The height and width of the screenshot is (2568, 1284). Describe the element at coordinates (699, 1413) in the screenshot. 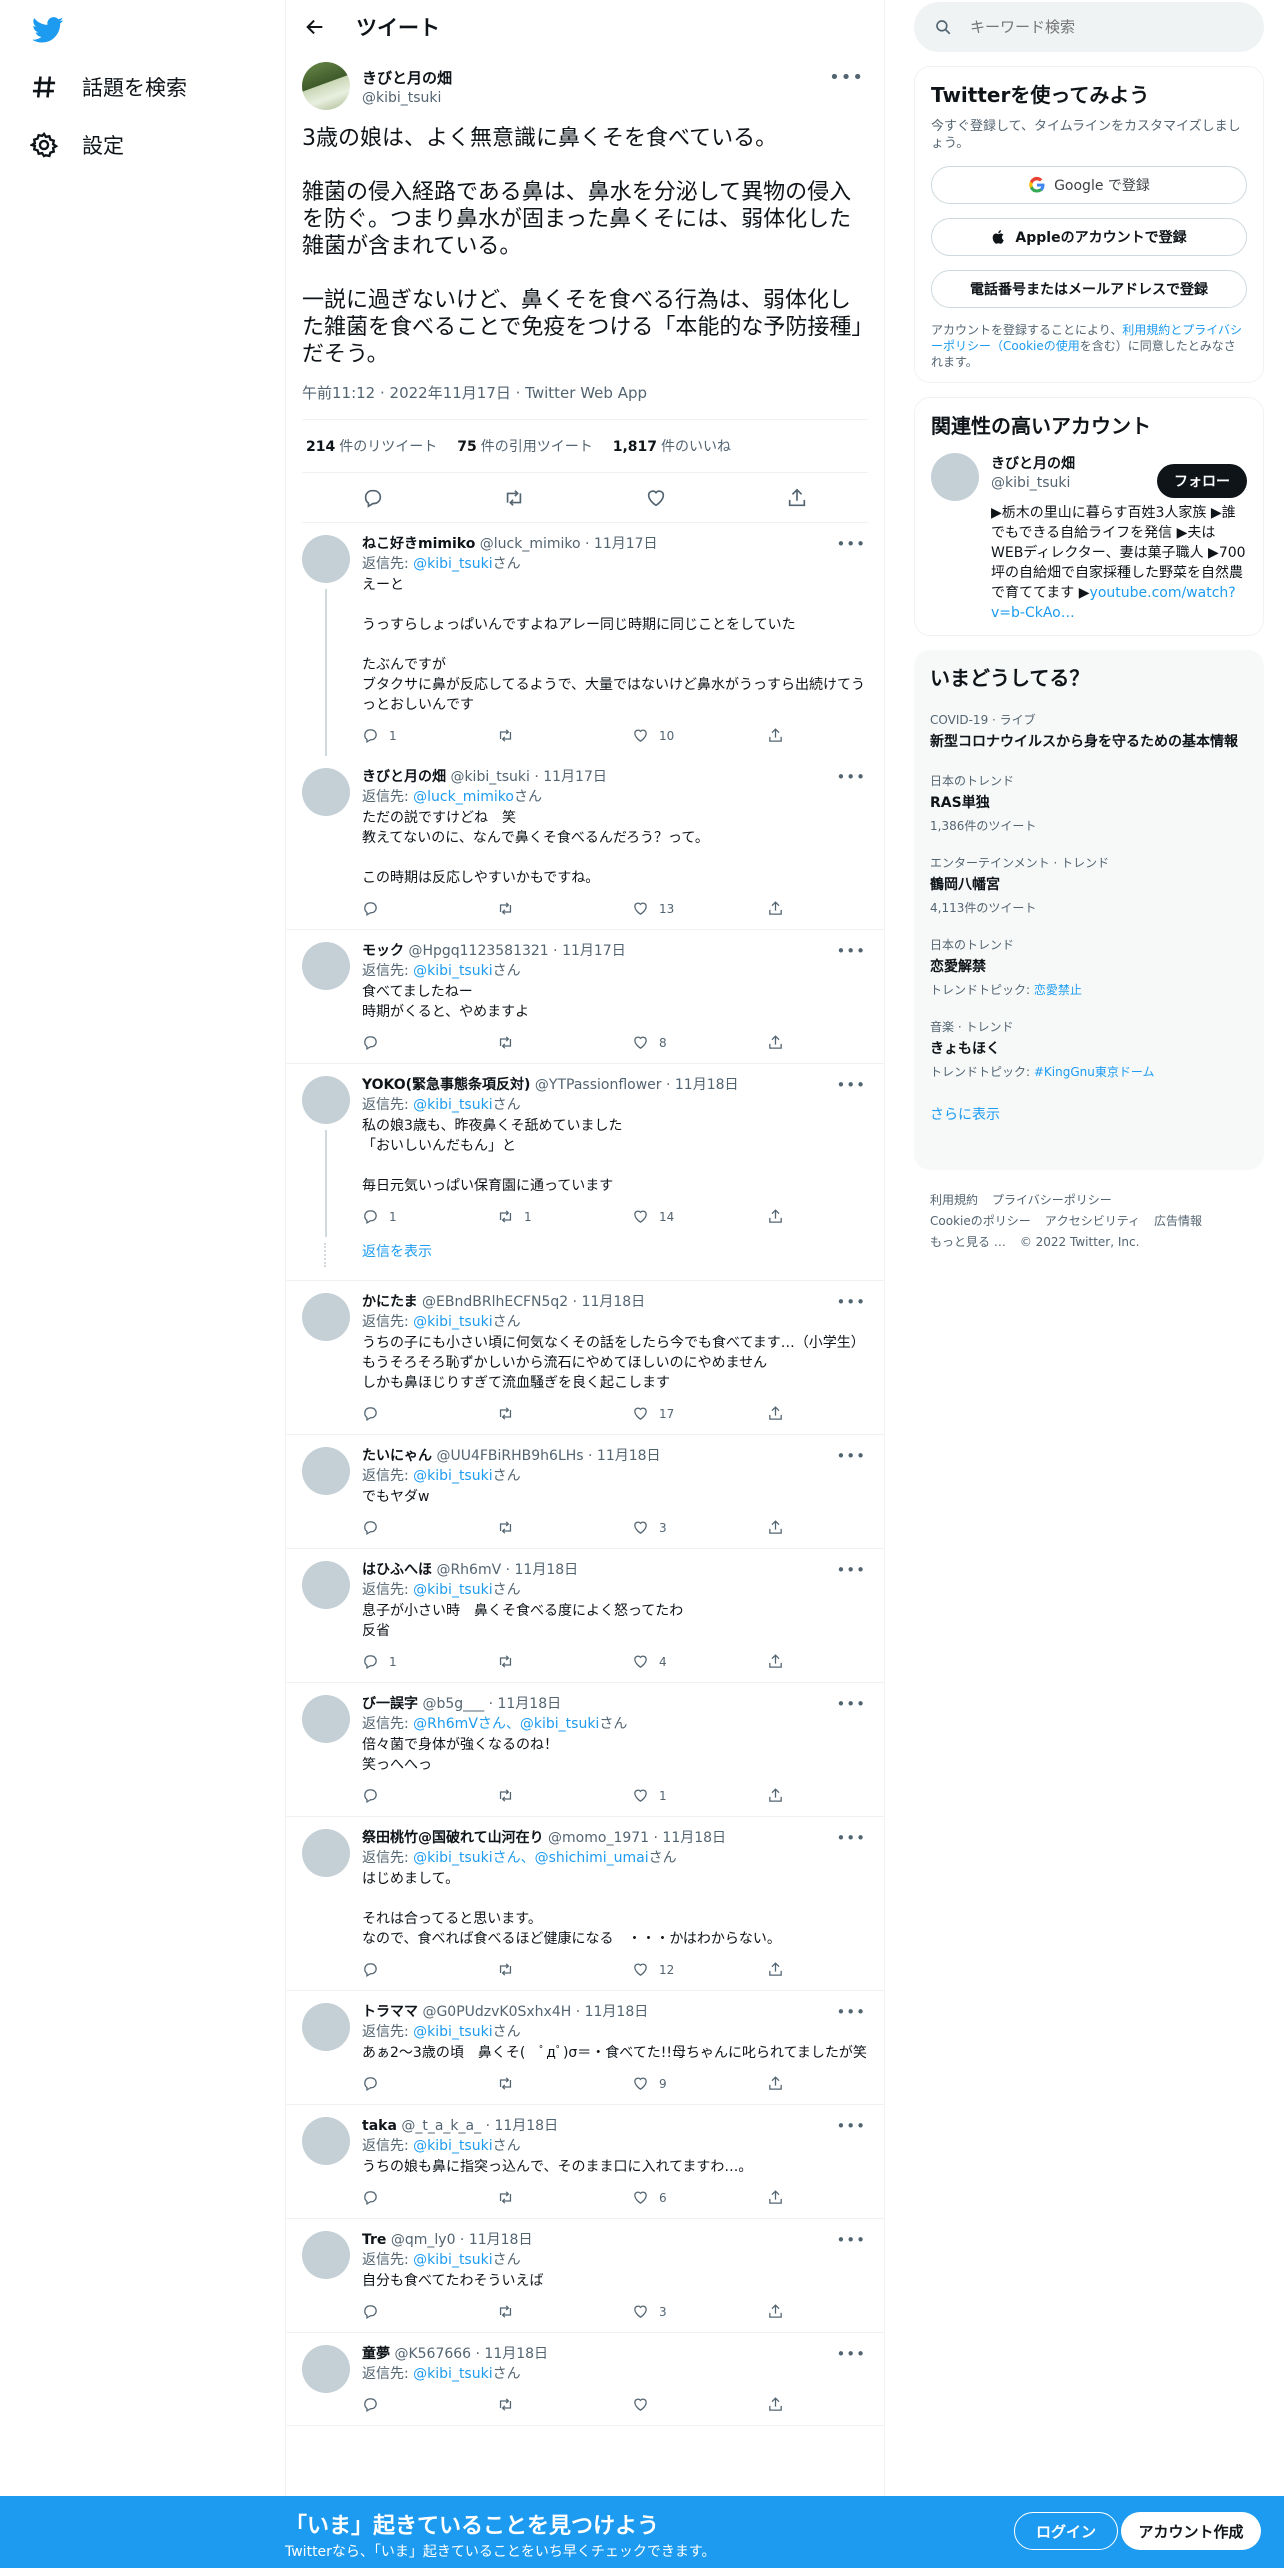

I see `like-button: 17` at that location.